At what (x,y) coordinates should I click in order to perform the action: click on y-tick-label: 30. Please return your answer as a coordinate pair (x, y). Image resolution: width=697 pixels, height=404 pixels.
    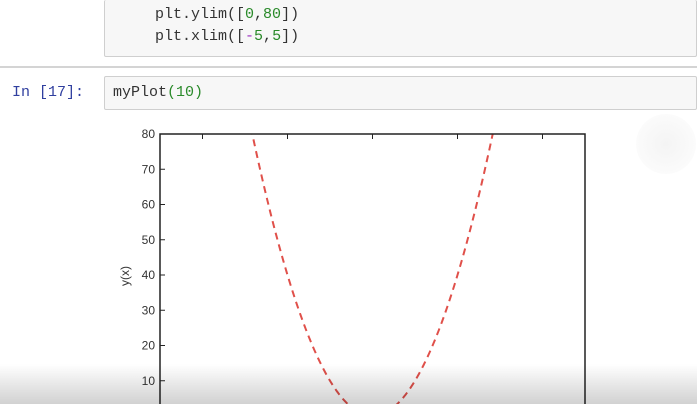
    Looking at the image, I should click on (149, 310).